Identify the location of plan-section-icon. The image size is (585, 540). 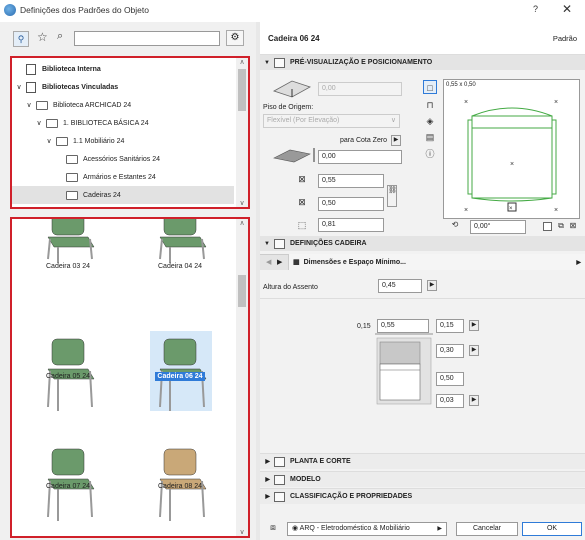
(279, 461).